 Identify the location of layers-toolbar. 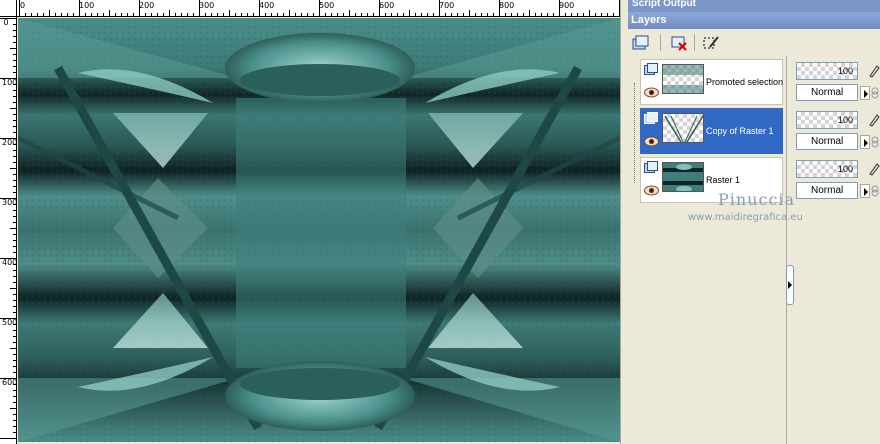
(754, 42).